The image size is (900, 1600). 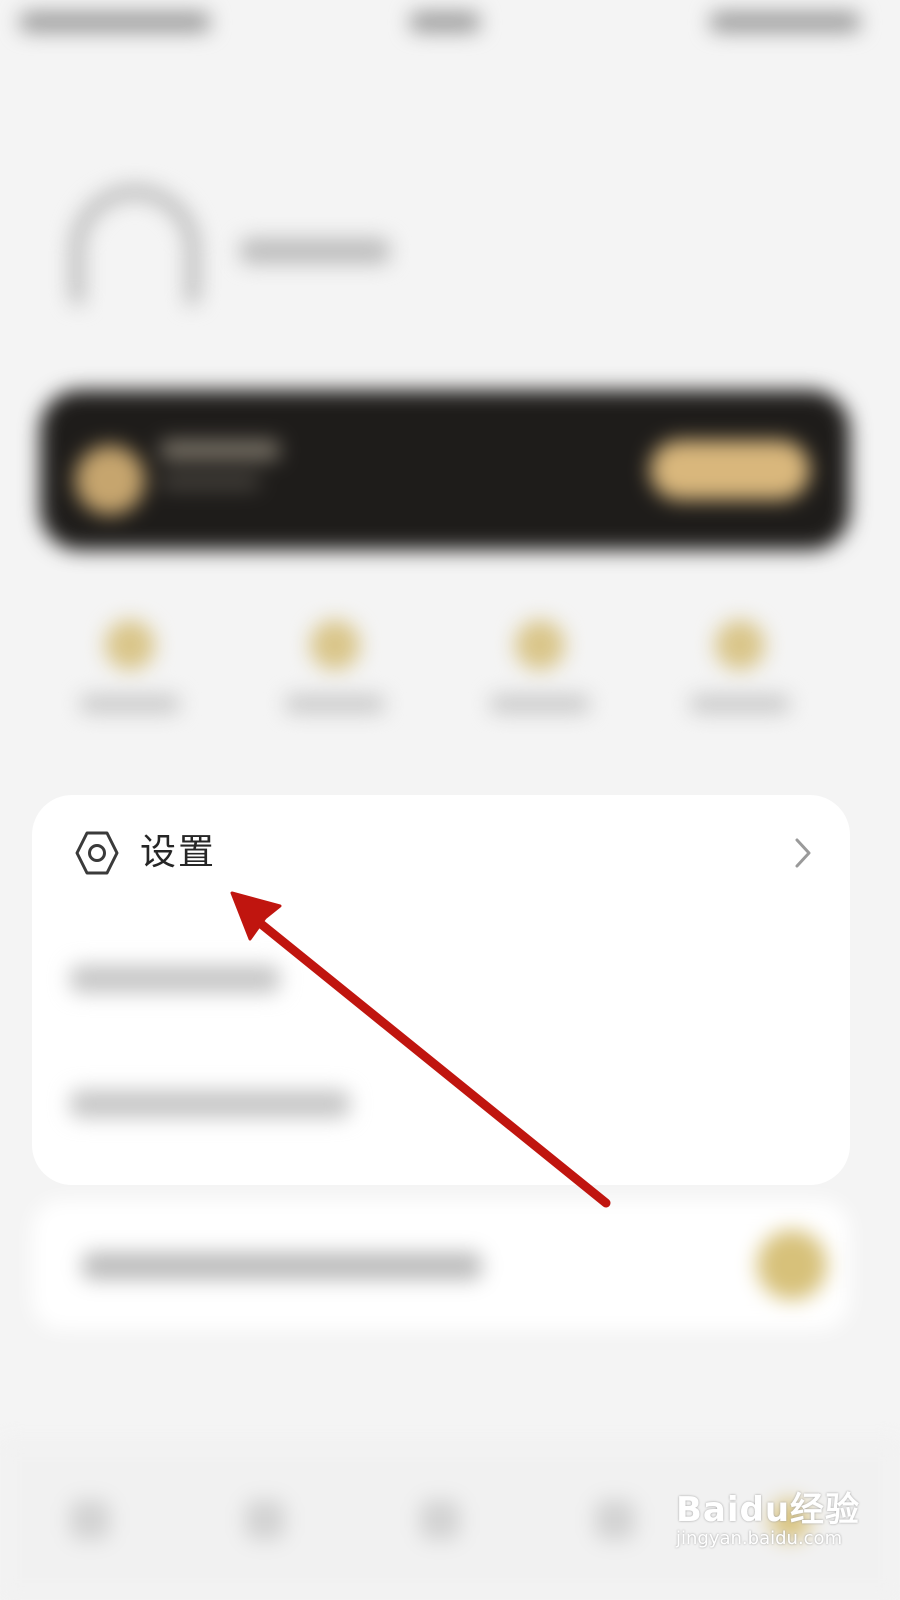 What do you see at coordinates (792, 1265) in the screenshot?
I see `promo-icon` at bounding box center [792, 1265].